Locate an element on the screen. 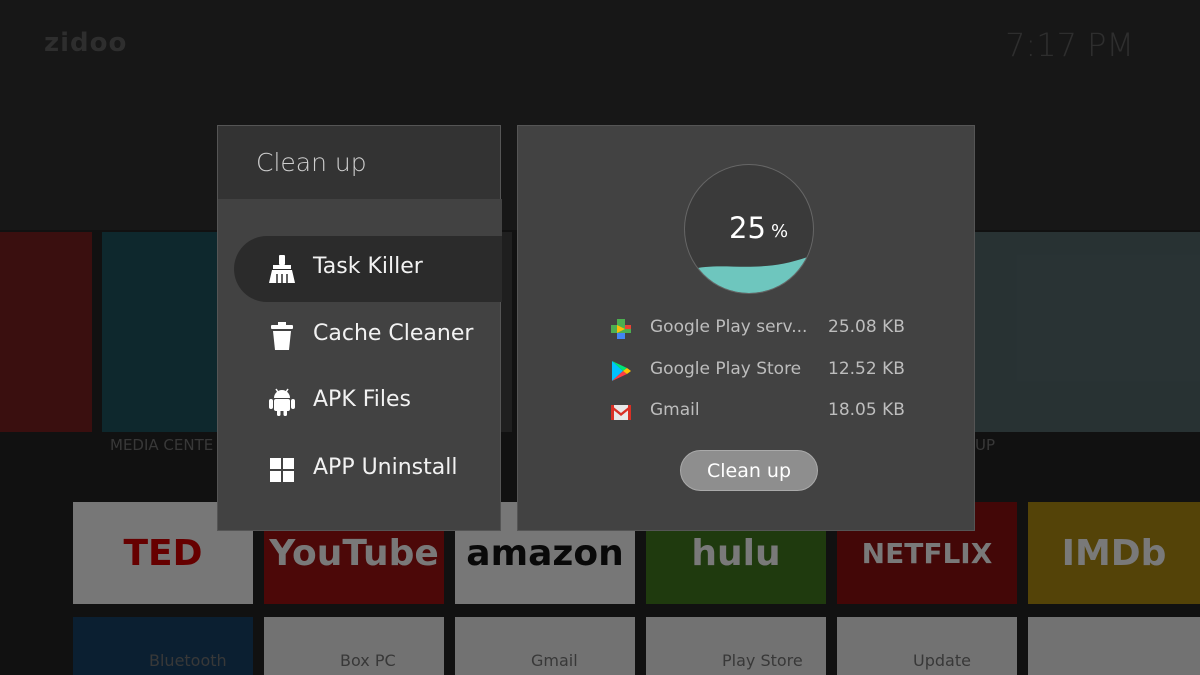 Image resolution: width=1200 pixels, height=675 pixels. memory-progress-gauge: 25 % is located at coordinates (749, 229).